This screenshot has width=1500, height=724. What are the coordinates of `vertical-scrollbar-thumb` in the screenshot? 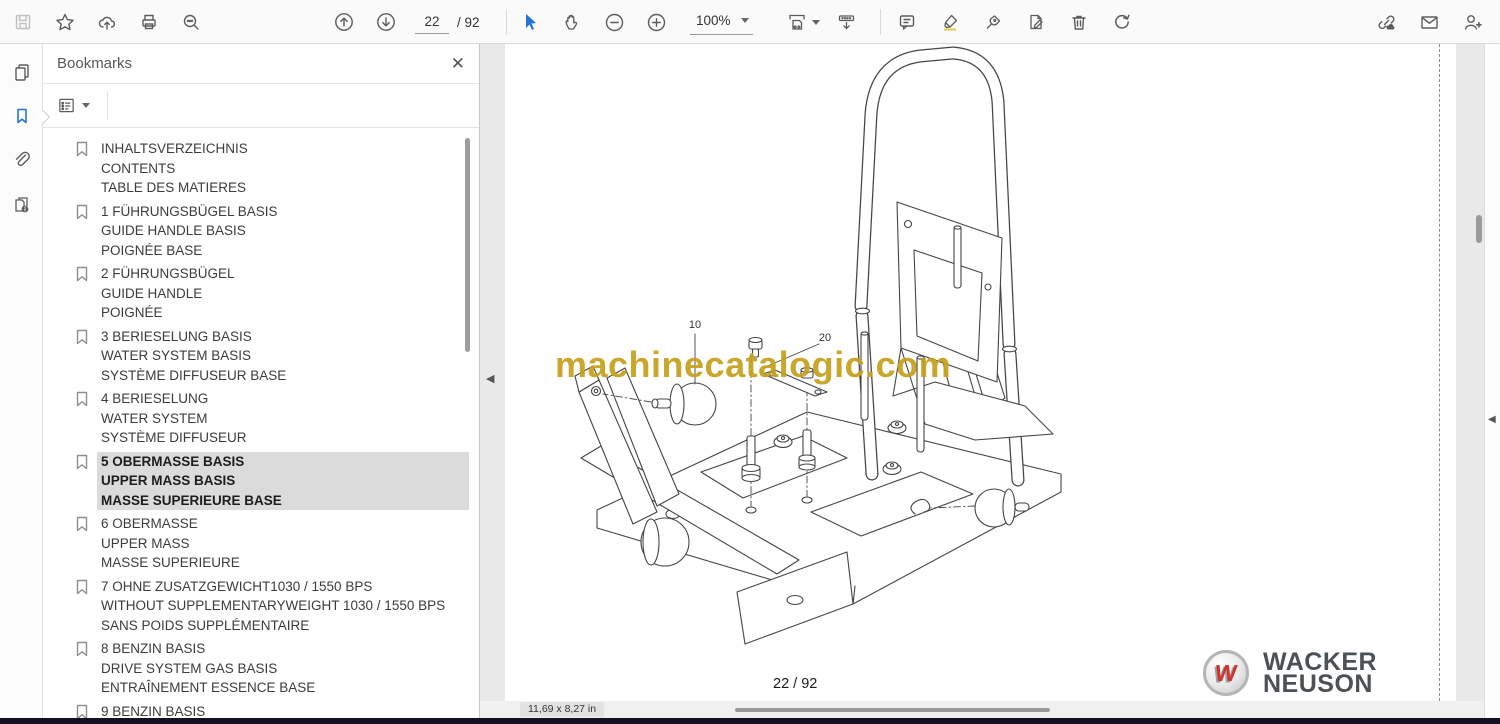 It's located at (1479, 229).